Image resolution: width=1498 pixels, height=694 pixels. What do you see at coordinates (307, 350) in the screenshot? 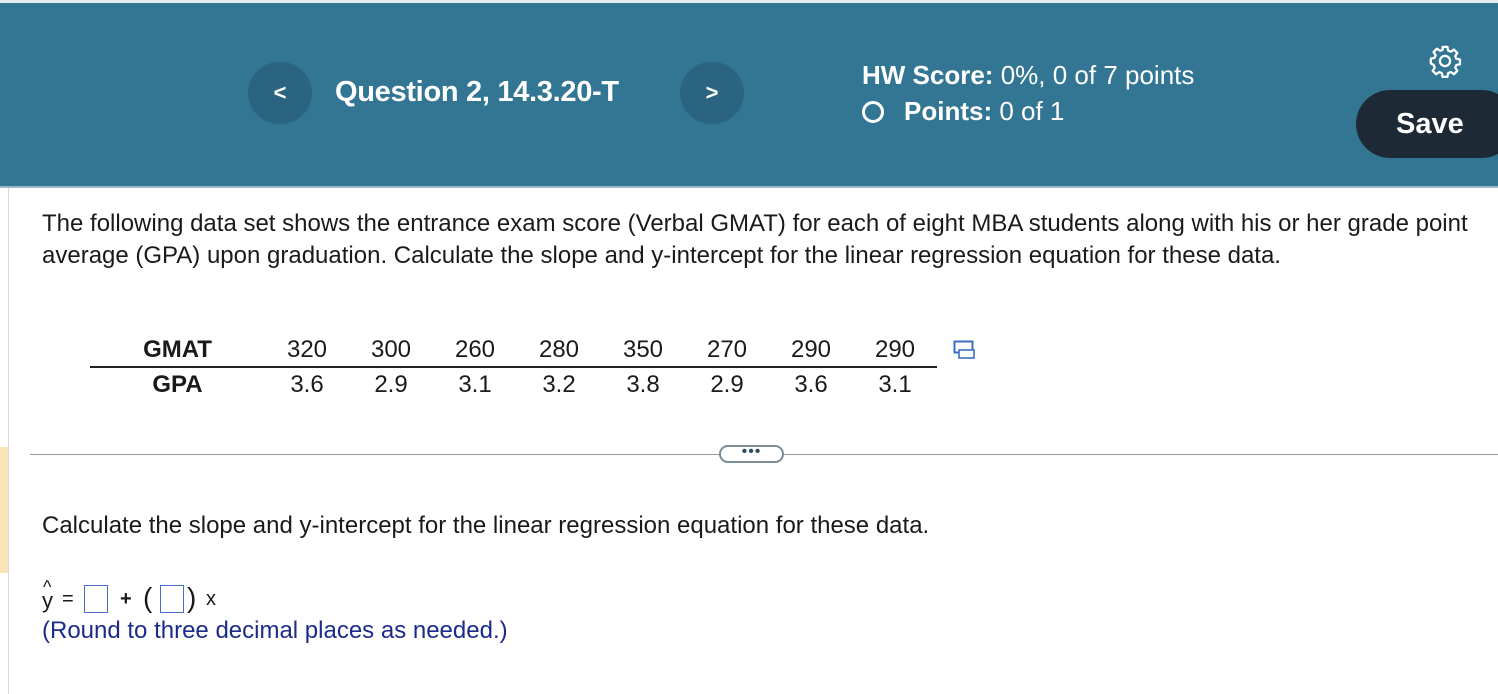
I see `gmat-cell: 320` at bounding box center [307, 350].